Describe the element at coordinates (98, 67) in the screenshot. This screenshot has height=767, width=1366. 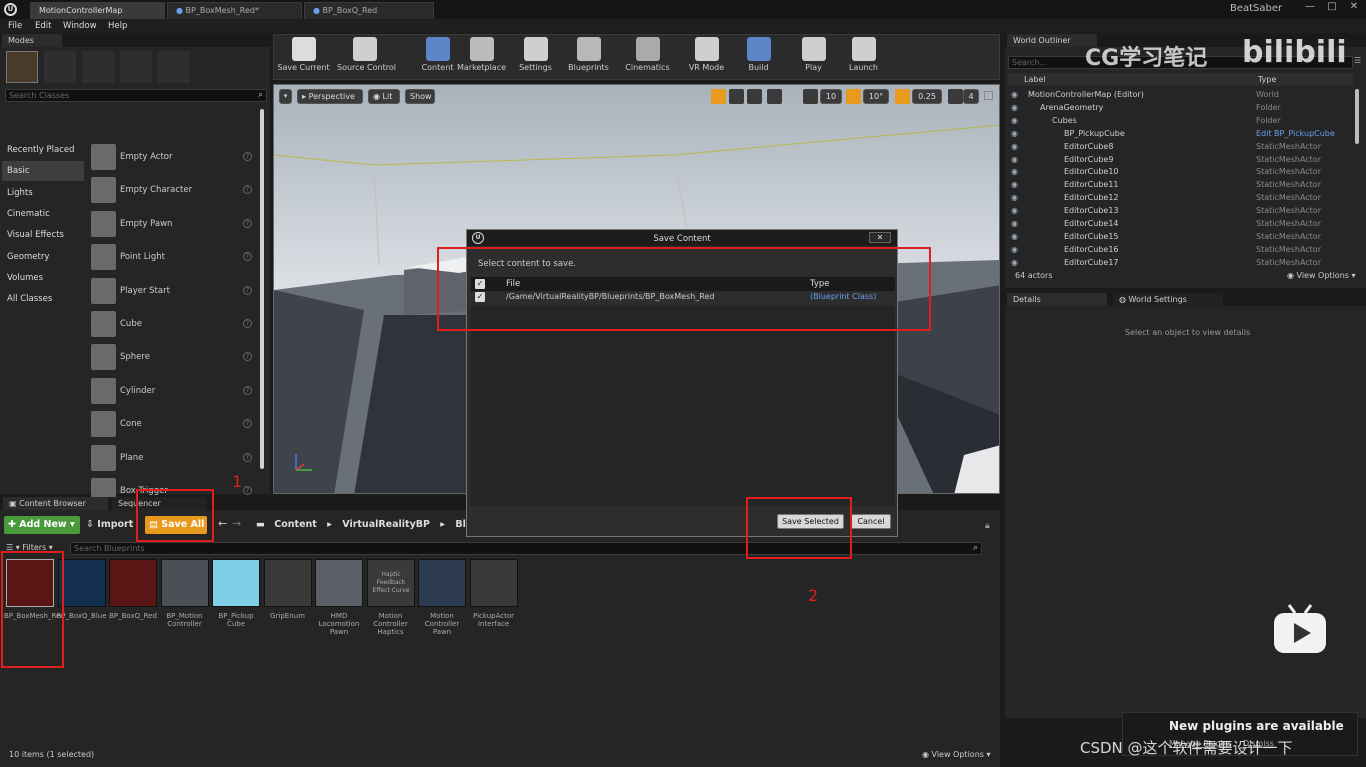
I see `mode-landscape-icon` at that location.